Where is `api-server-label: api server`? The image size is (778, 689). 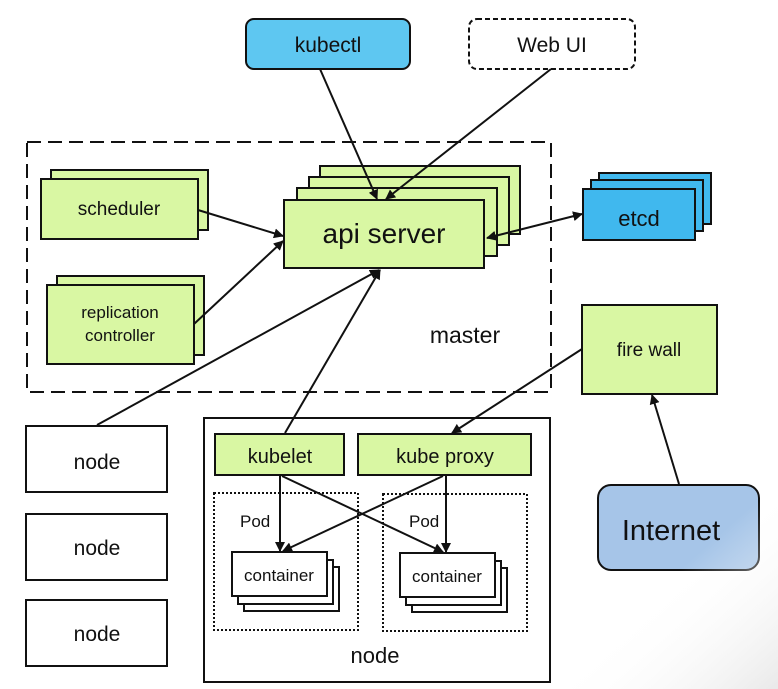
api-server-label: api server is located at coordinates (384, 233).